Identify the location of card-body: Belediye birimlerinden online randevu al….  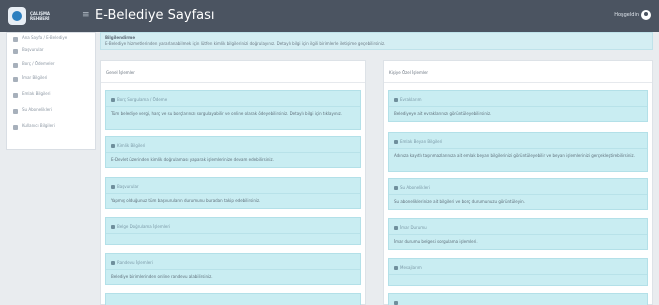
(162, 276).